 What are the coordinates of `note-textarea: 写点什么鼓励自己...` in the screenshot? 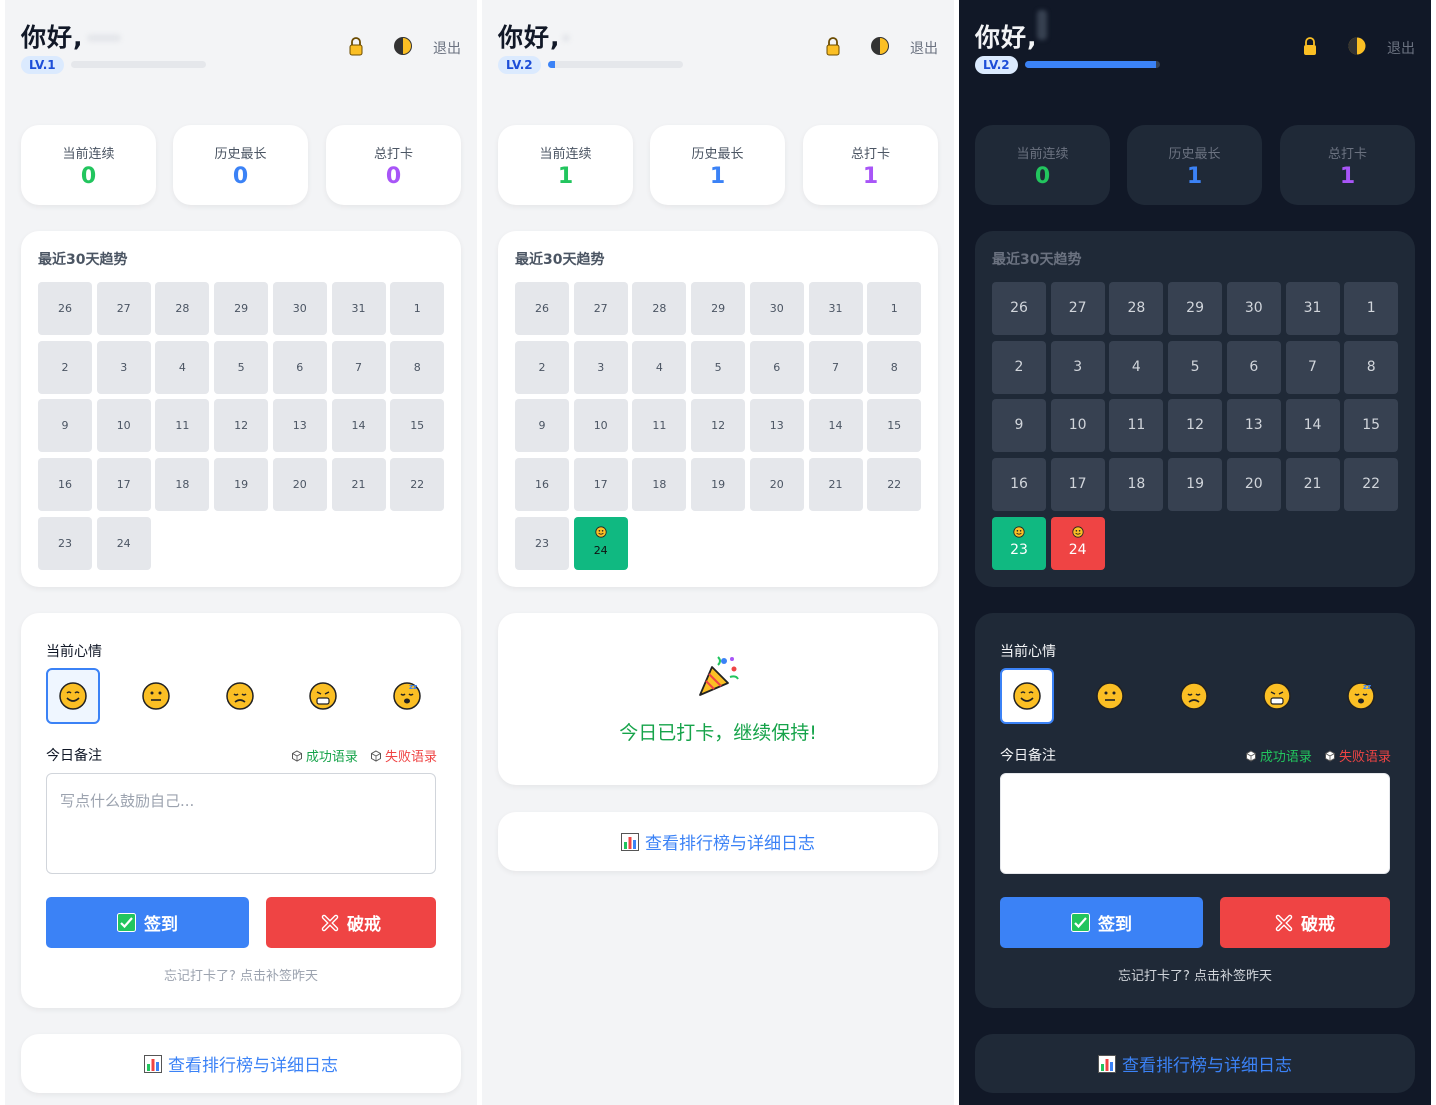 It's located at (241, 823).